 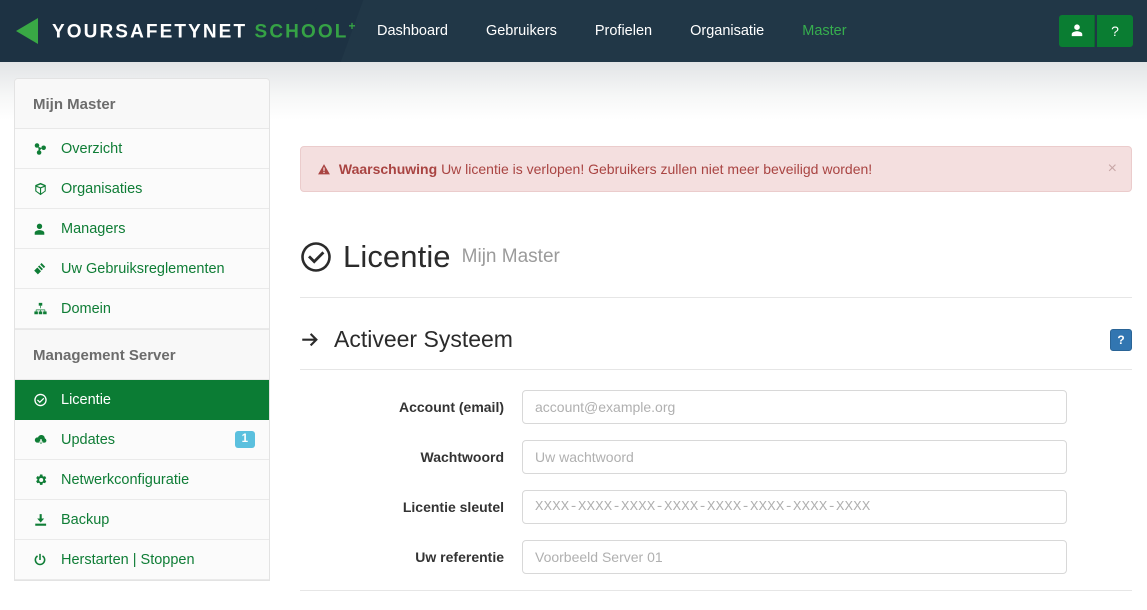 I want to click on brand-name-sub: SCHOOL, so click(x=301, y=32).